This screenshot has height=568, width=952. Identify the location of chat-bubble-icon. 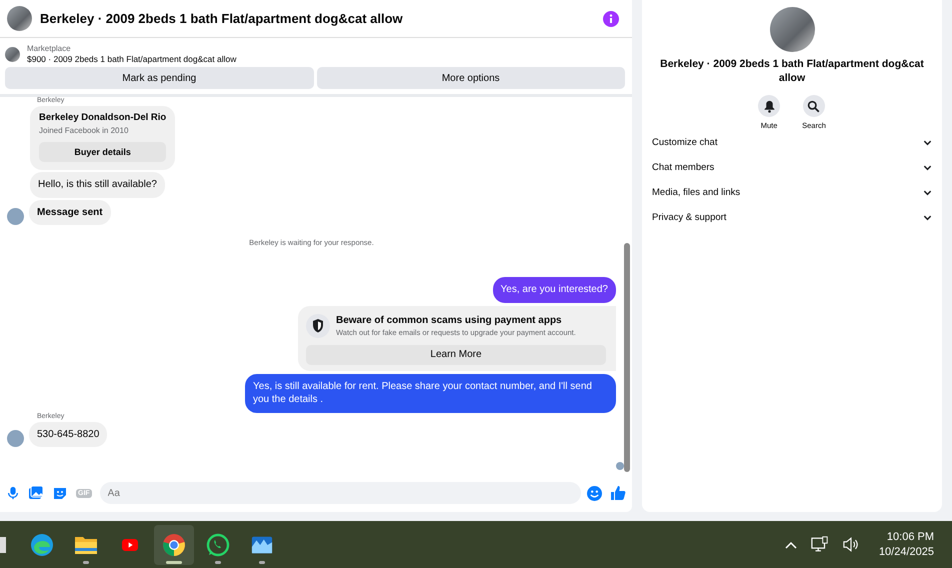
(218, 544).